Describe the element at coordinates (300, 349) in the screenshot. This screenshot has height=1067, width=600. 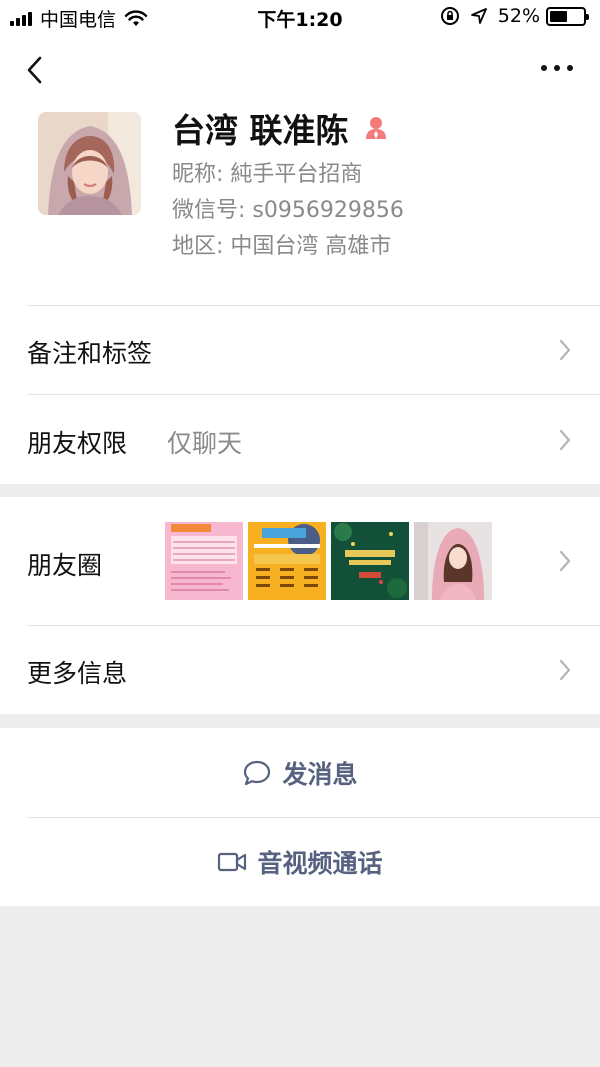
I see `remark-tags-row: 备注和标签` at that location.